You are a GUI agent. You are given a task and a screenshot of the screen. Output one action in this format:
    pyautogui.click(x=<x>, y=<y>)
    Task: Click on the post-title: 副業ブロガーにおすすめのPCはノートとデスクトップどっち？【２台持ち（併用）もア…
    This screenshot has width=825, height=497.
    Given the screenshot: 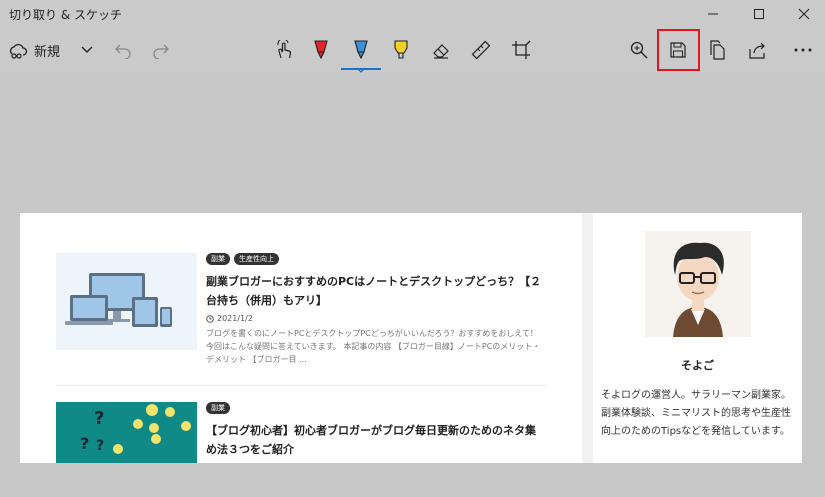 What is the action you would take?
    pyautogui.click(x=376, y=291)
    